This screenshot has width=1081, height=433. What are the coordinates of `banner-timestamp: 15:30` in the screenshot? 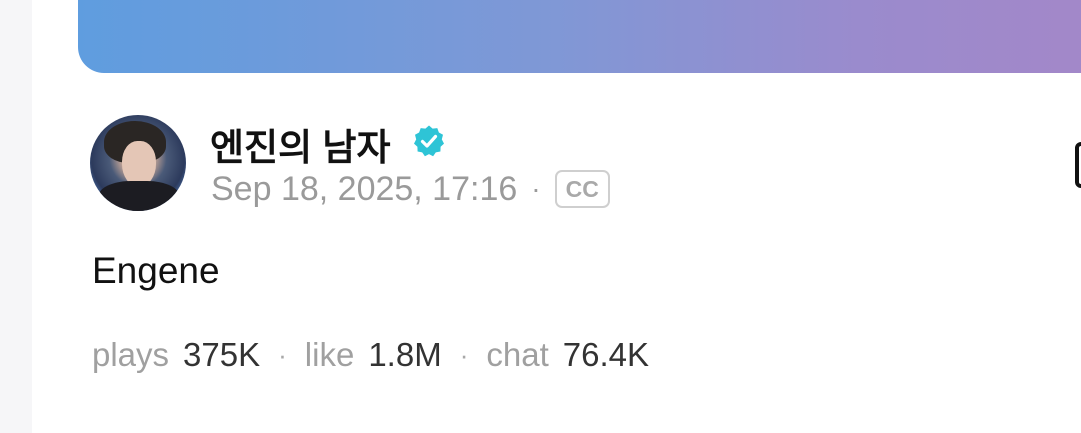 It's located at (1076, 4).